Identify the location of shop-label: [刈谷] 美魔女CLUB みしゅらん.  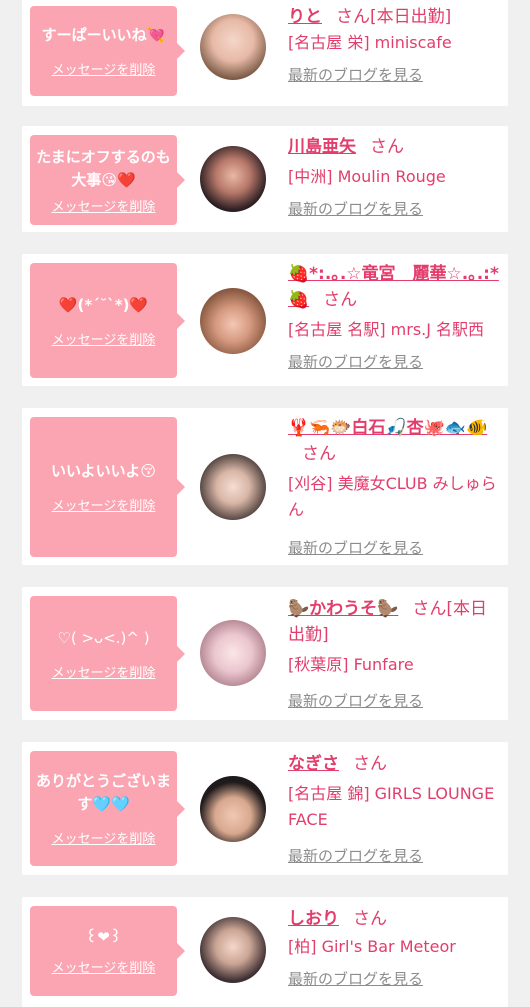
(392, 496).